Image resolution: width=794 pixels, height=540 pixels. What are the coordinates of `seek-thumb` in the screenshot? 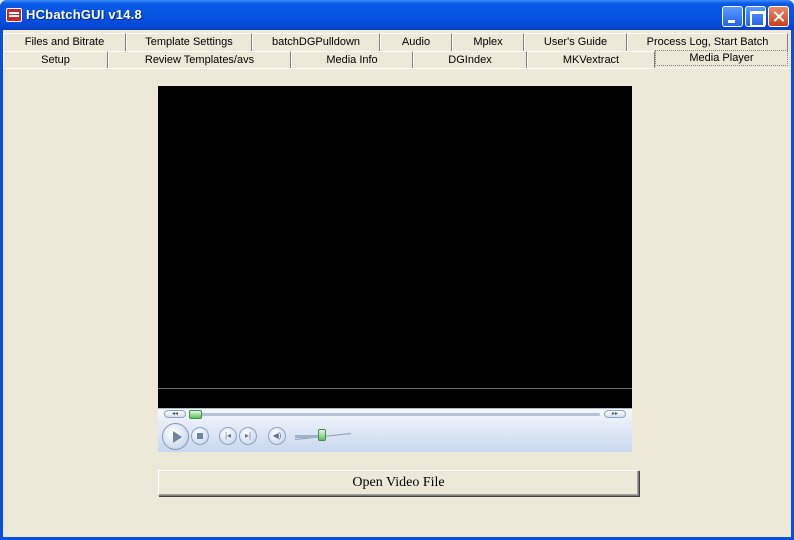 It's located at (195, 414).